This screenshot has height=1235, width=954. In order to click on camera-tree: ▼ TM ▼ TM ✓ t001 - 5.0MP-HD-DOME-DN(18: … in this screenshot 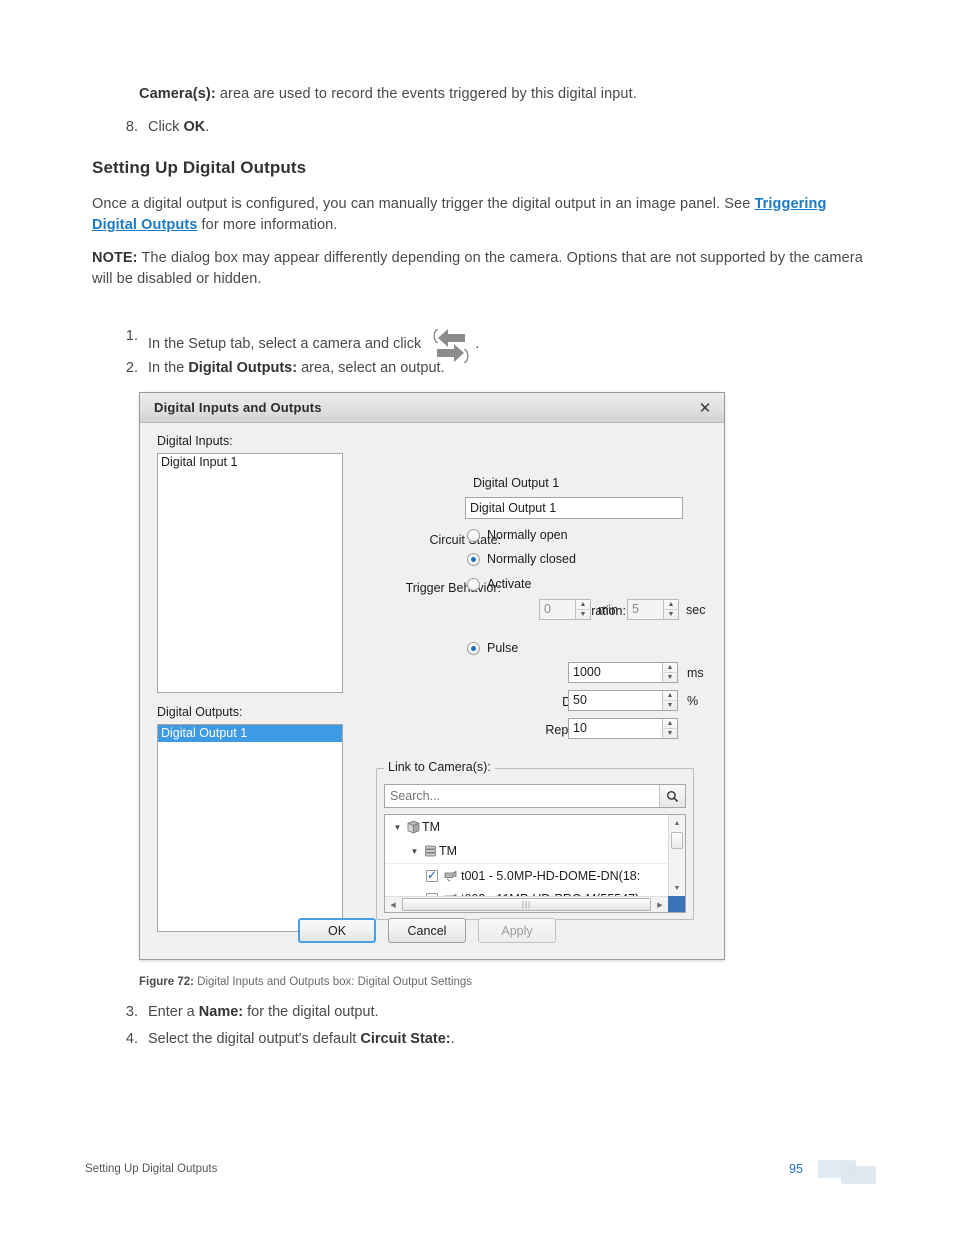, I will do `click(535, 863)`.